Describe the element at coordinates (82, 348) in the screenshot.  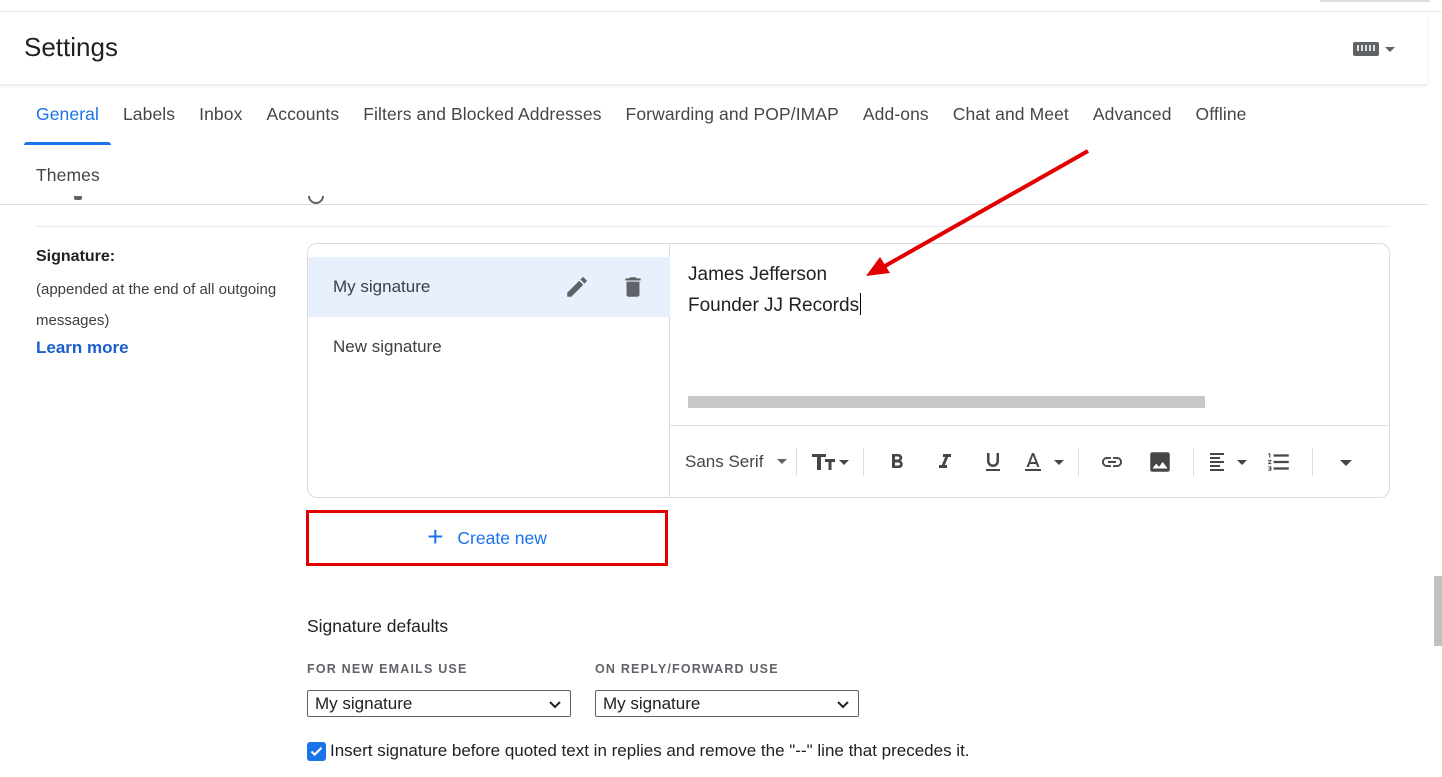
I see `learn-more-link: Learn more` at that location.